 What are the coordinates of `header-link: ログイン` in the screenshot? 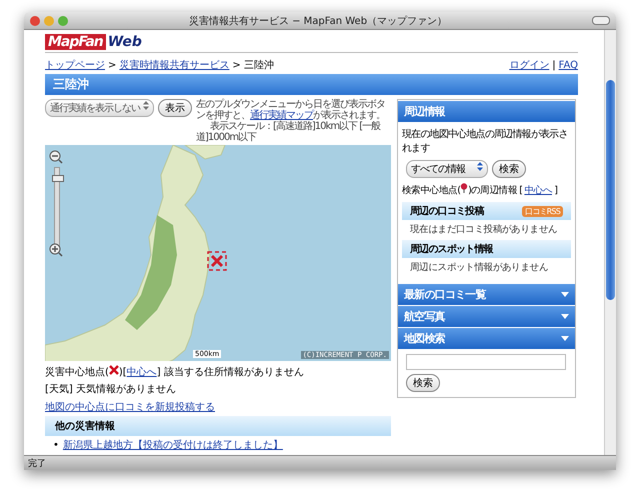 It's located at (529, 65).